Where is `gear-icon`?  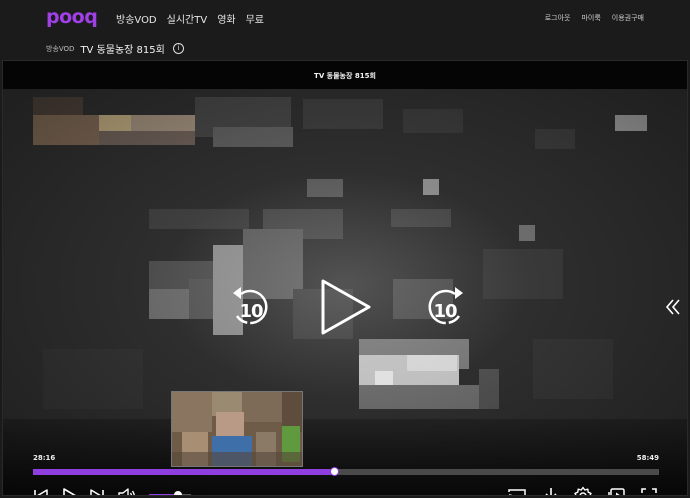
gear-icon is located at coordinates (583, 490).